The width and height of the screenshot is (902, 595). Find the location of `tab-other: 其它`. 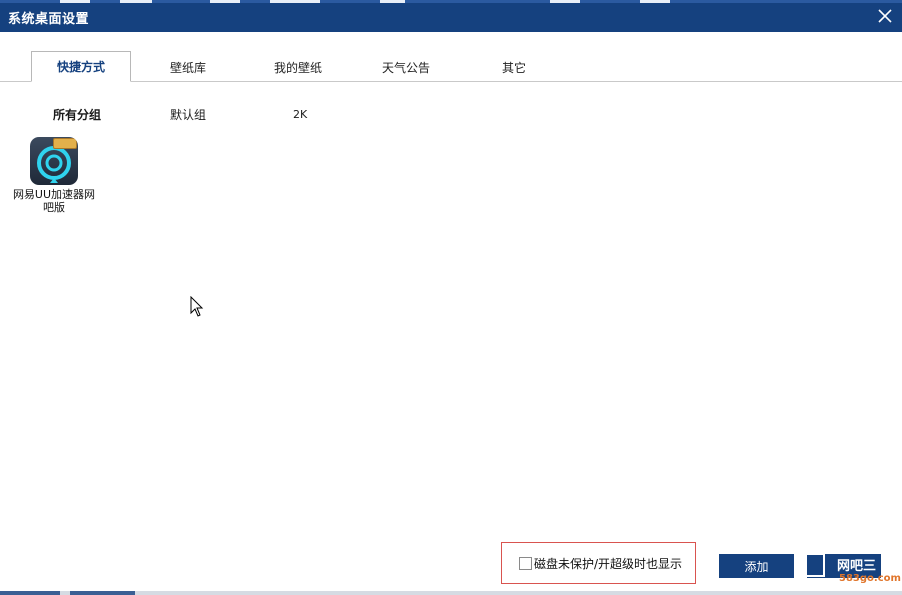

tab-other: 其它 is located at coordinates (514, 67).